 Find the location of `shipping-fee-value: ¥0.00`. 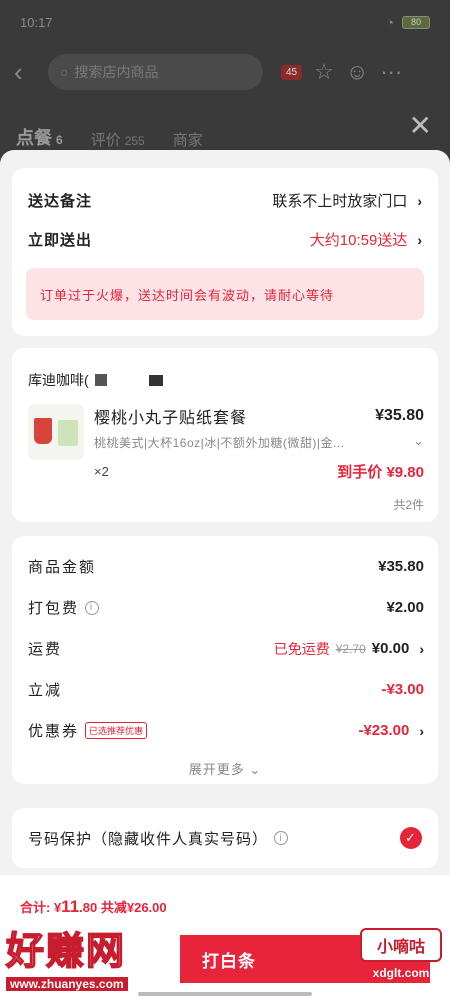

shipping-fee-value: ¥0.00 is located at coordinates (390, 648).